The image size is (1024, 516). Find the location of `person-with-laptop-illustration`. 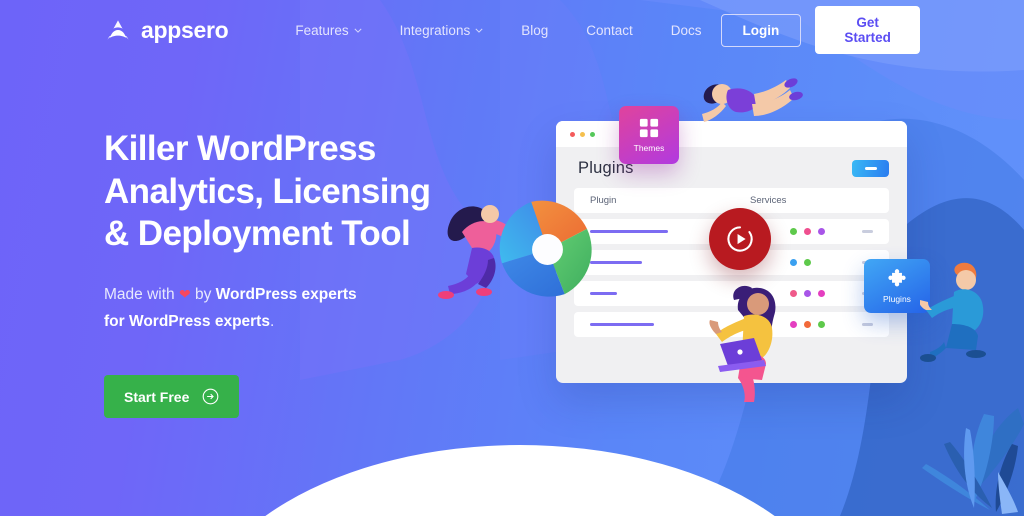

person-with-laptop-illustration is located at coordinates (742, 343).